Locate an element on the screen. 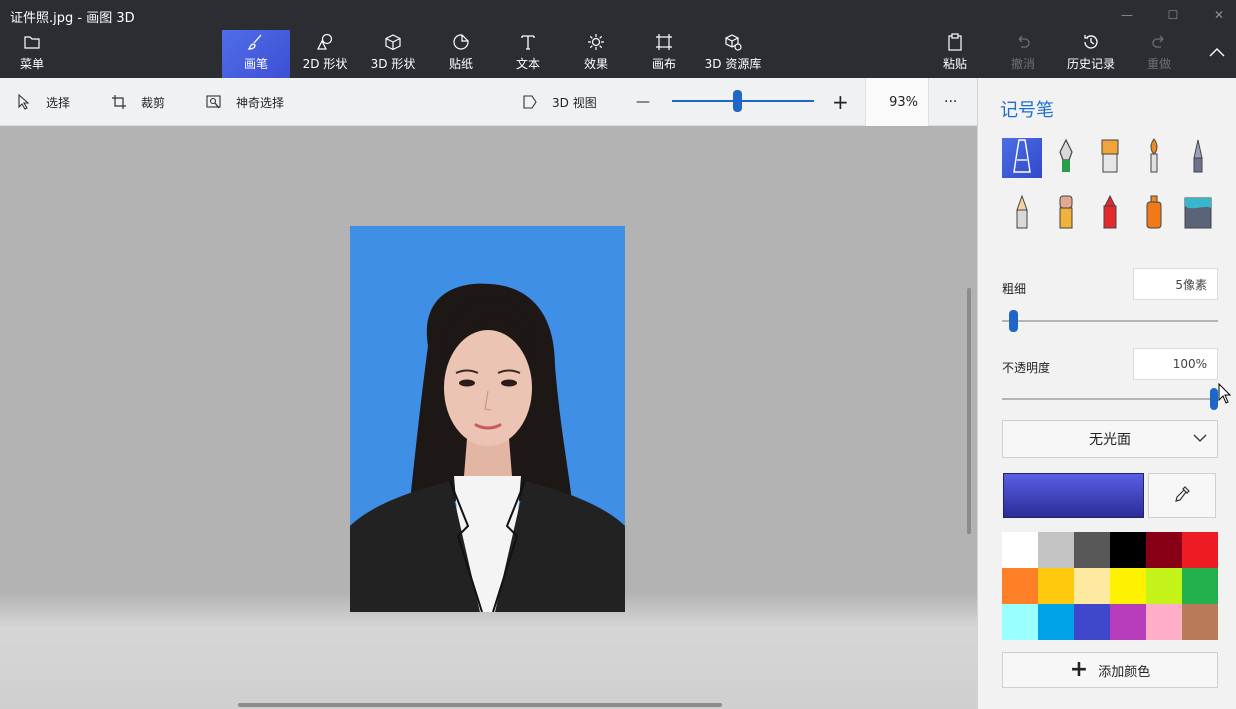  brush-marker is located at coordinates (1022, 158).